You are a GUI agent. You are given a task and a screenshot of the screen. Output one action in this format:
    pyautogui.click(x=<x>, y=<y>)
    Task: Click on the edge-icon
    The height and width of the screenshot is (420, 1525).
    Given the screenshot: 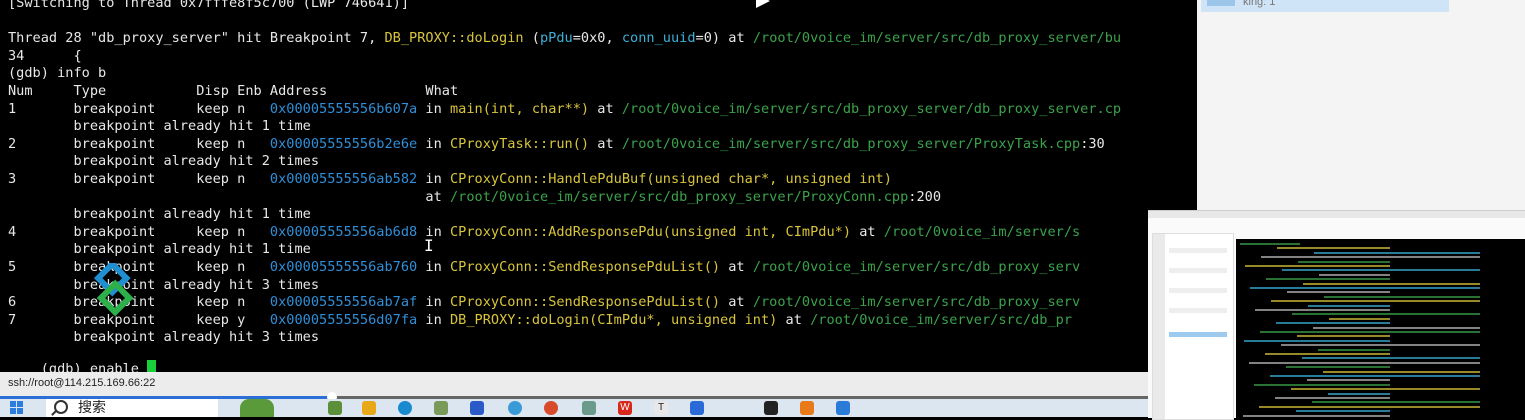 What is the action you would take?
    pyautogui.click(x=405, y=408)
    